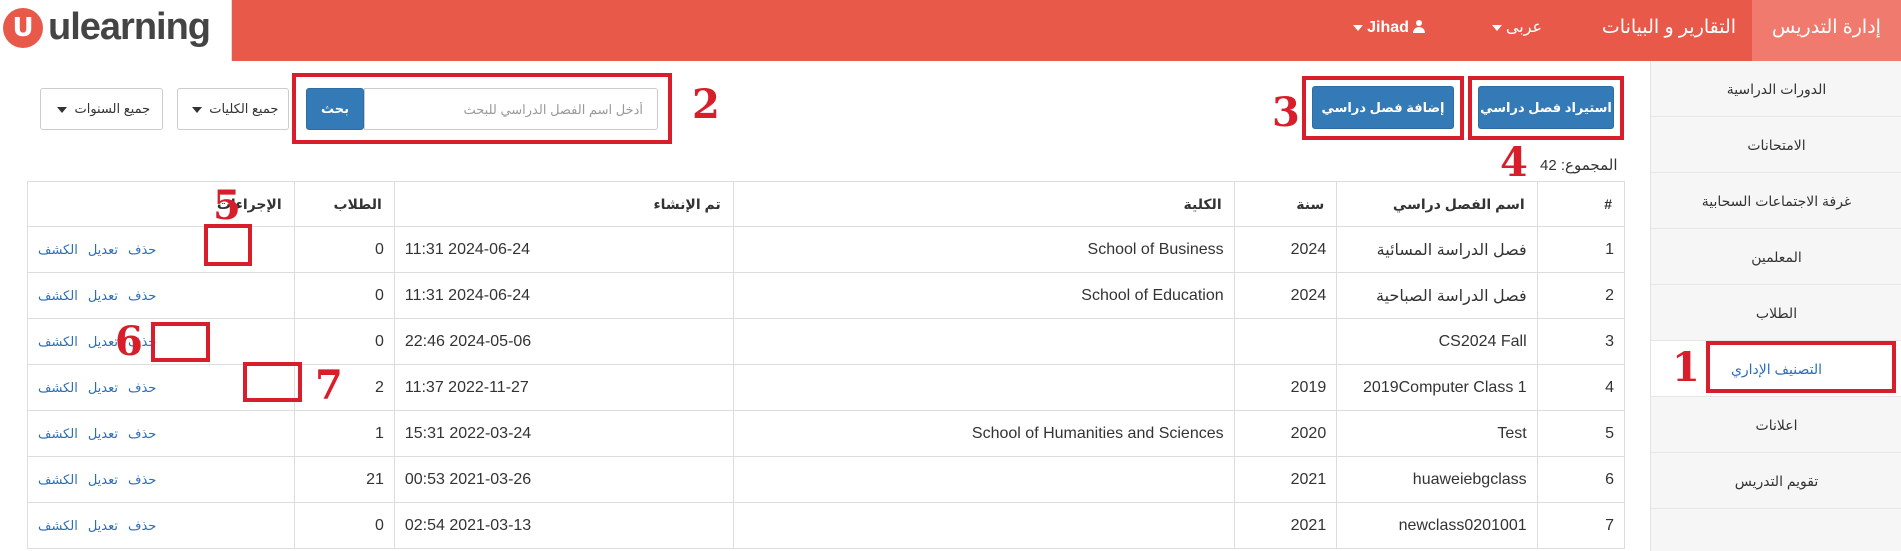  What do you see at coordinates (983, 204) in the screenshot?
I see `col-header-faculty: الكلية` at bounding box center [983, 204].